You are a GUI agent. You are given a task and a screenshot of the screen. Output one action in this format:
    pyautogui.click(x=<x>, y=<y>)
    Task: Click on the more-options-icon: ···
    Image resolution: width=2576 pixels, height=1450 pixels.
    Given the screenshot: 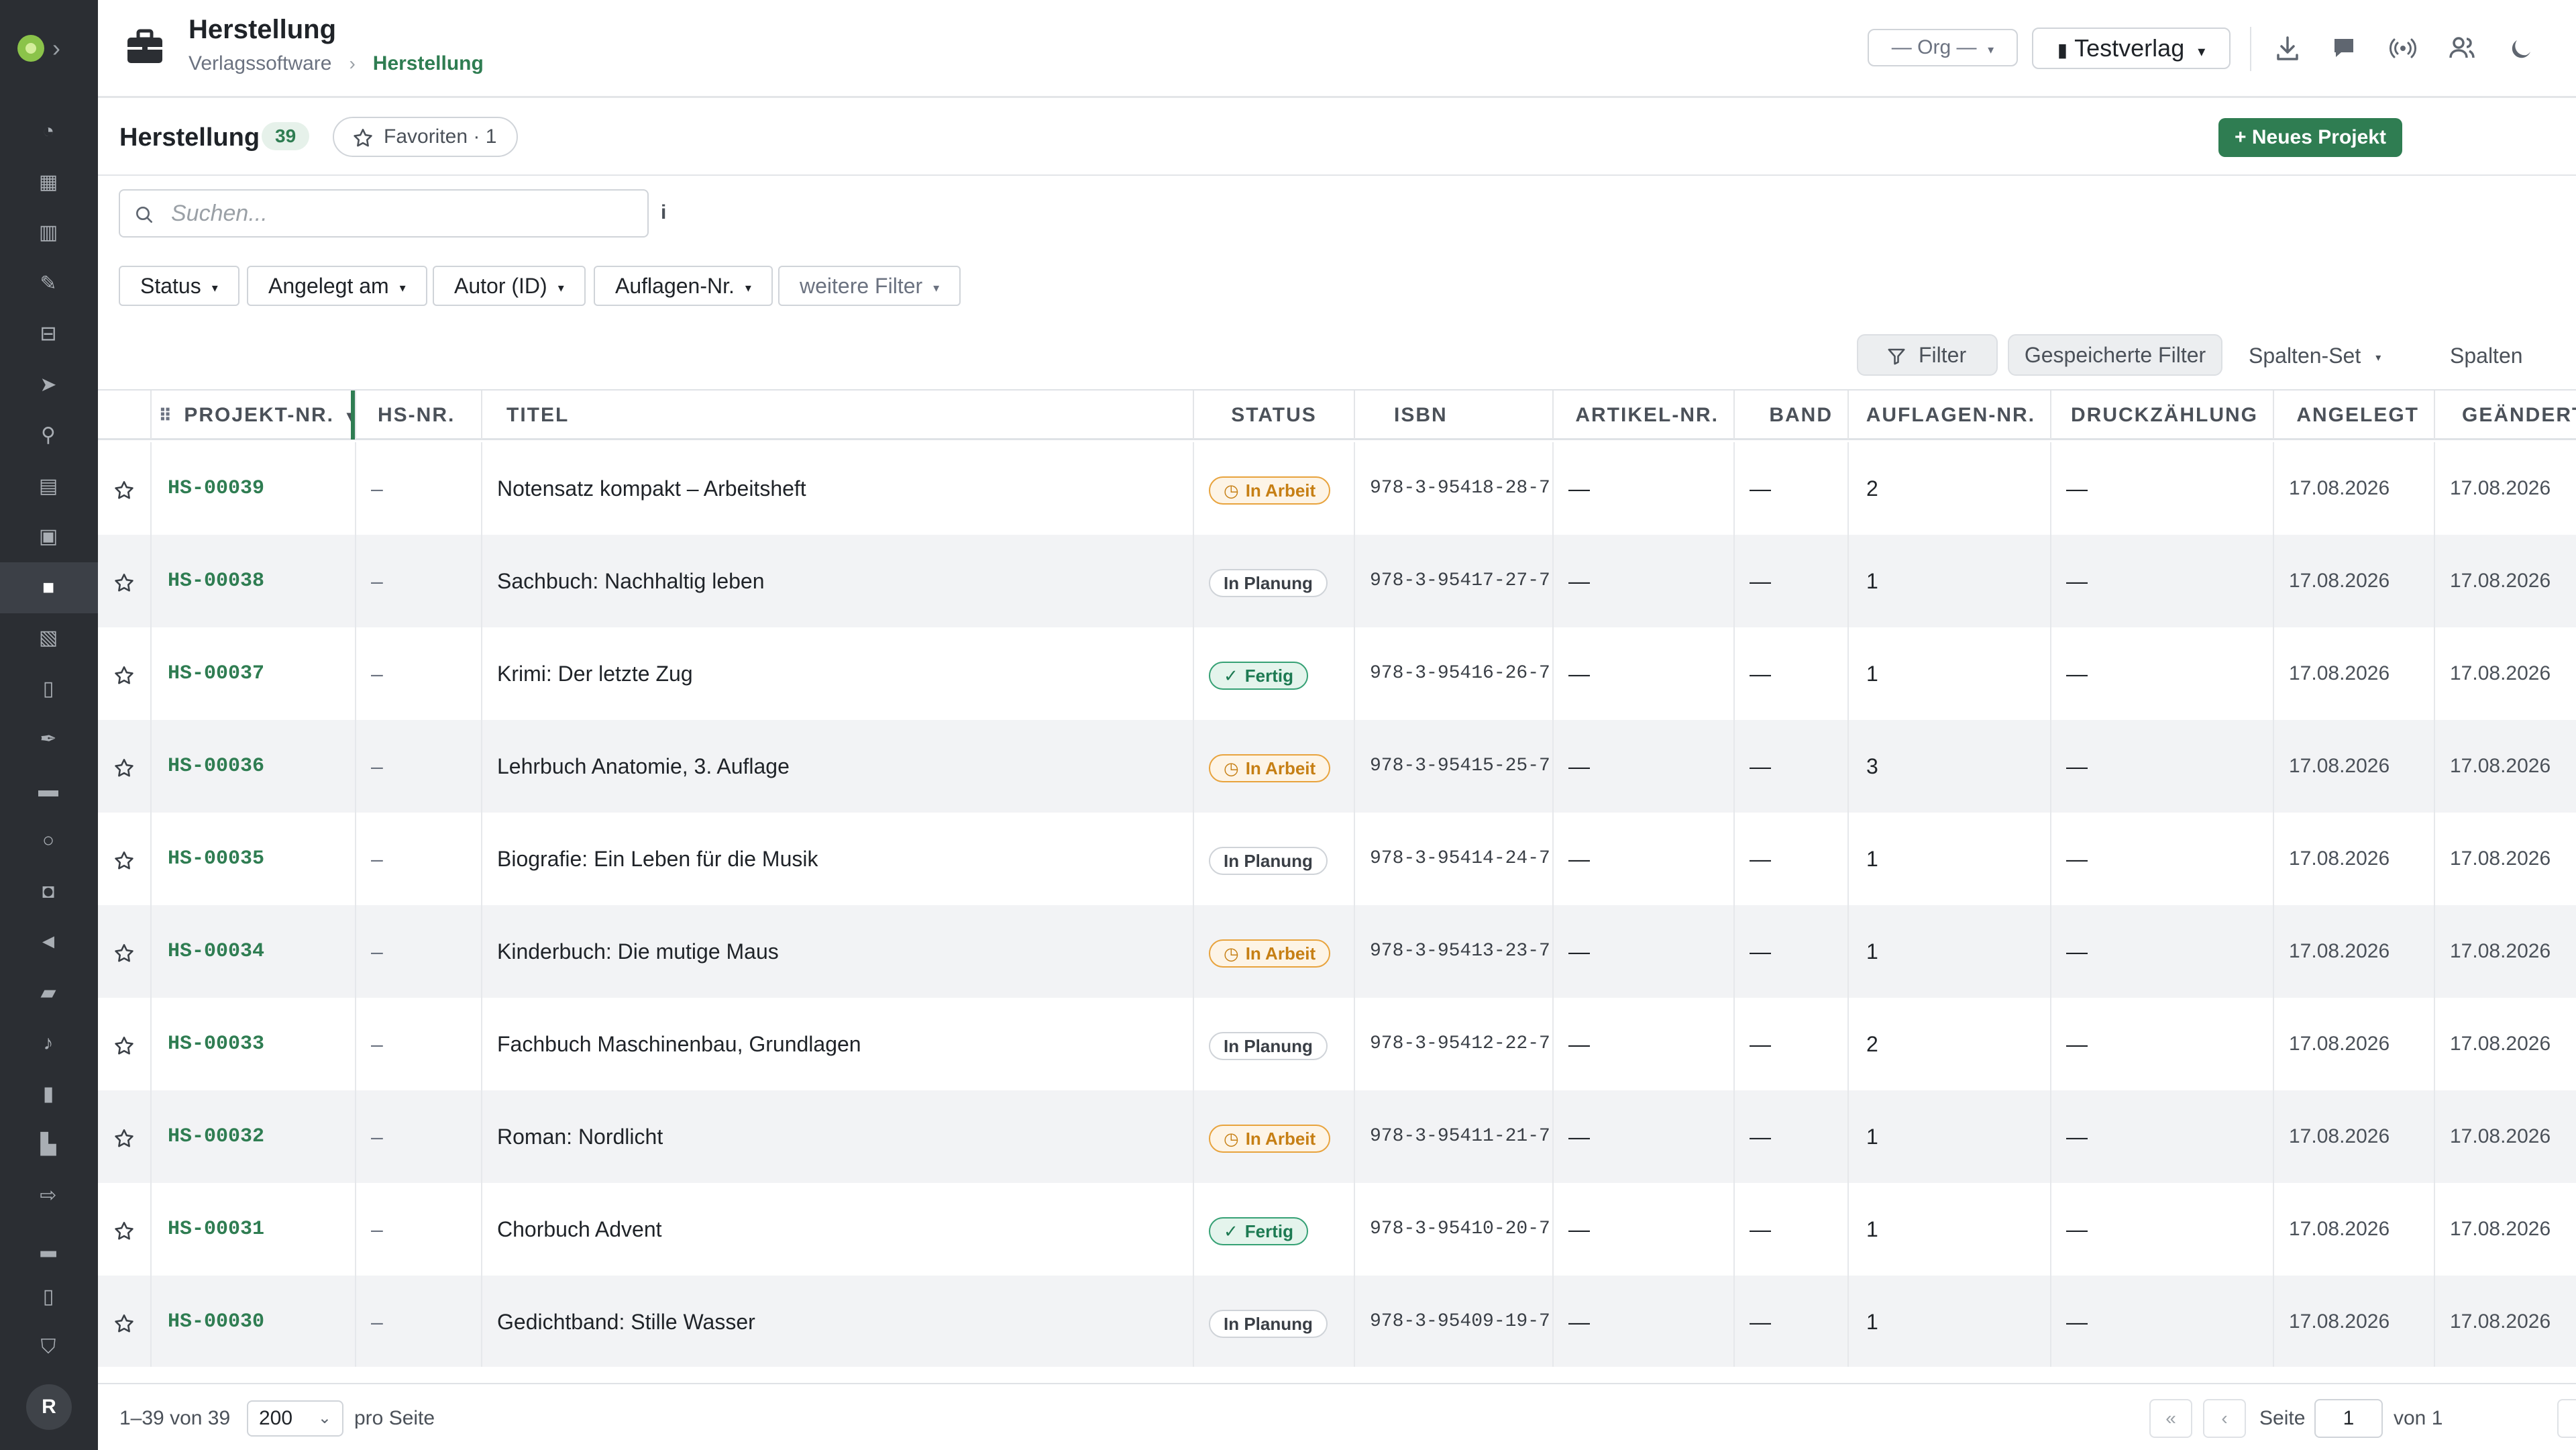 What is the action you would take?
    pyautogui.click(x=2571, y=134)
    